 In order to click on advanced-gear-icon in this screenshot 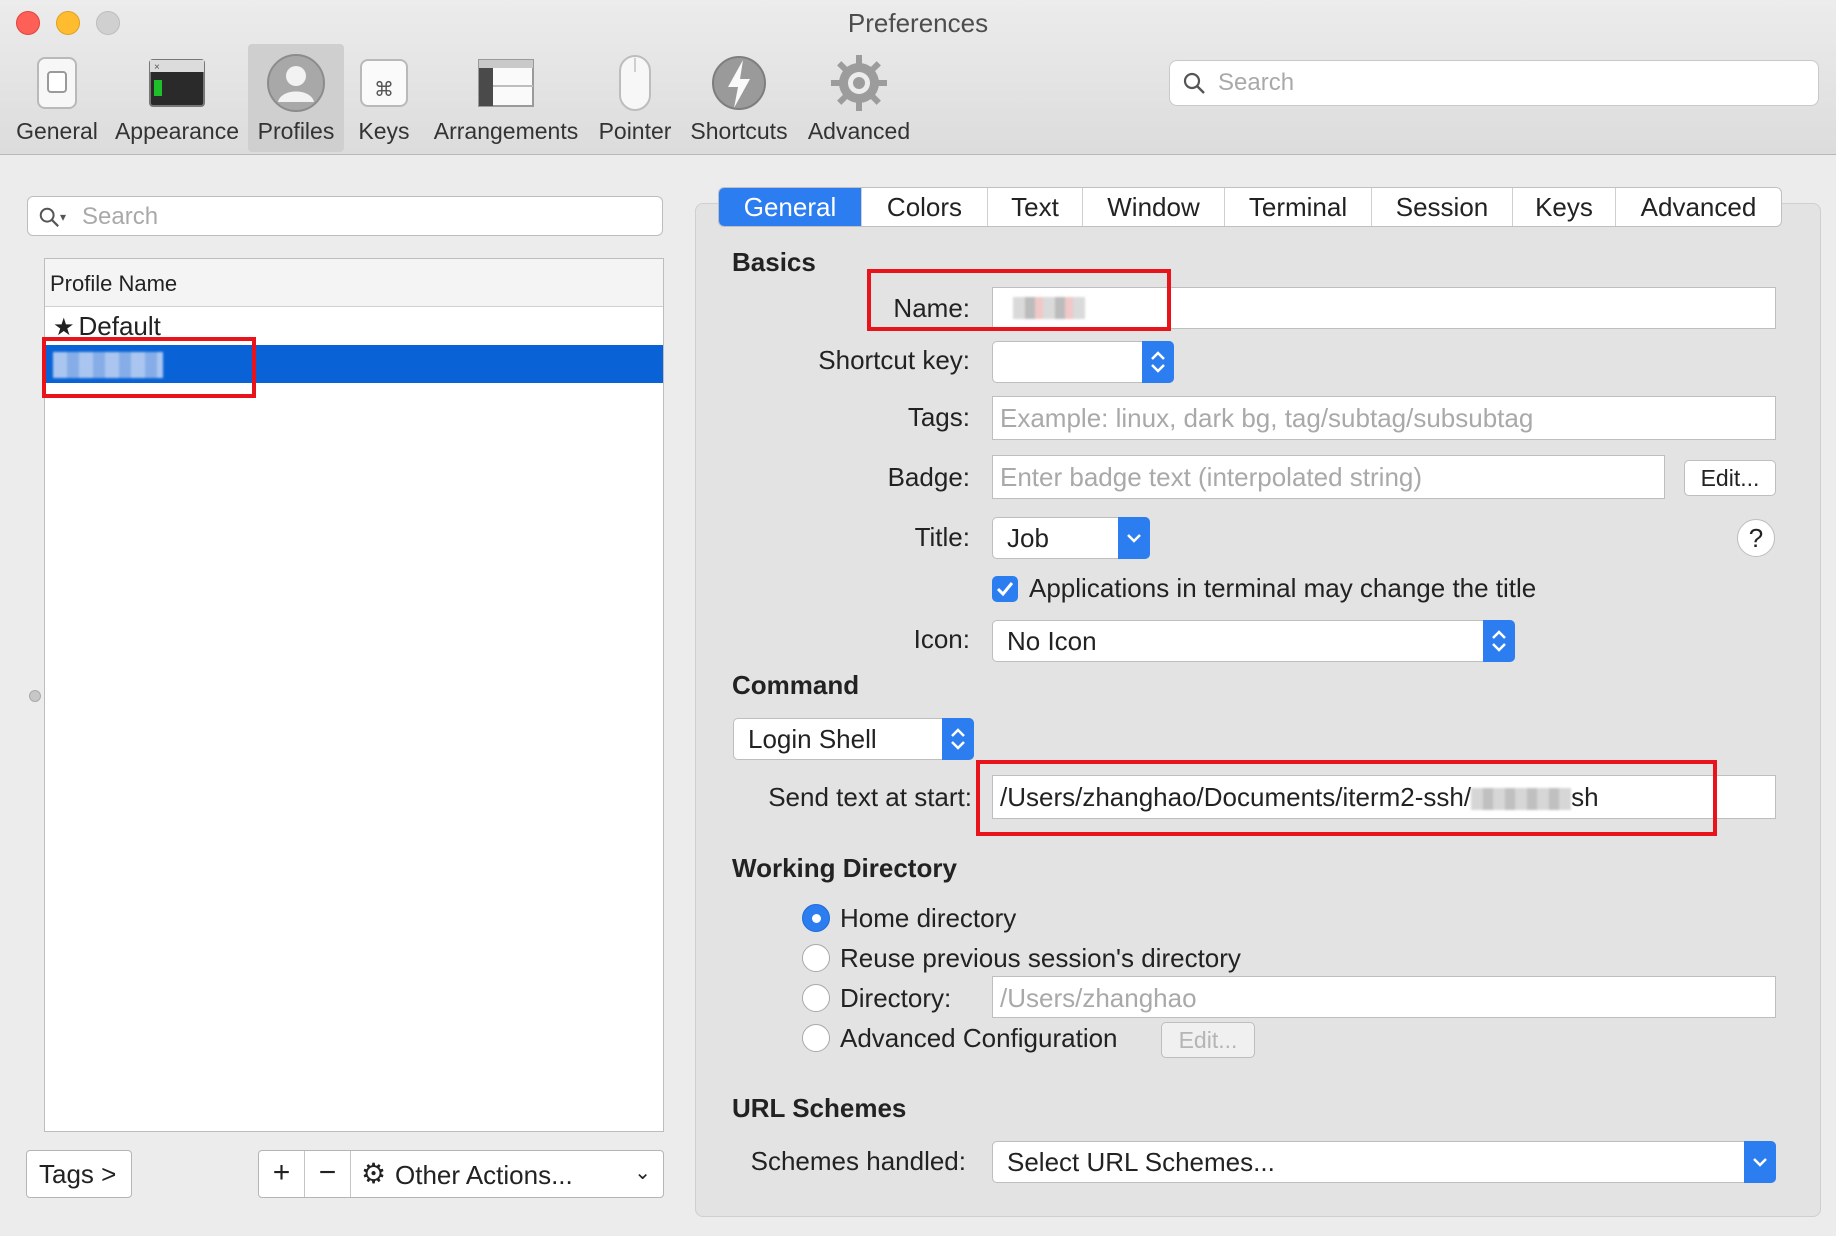, I will do `click(859, 83)`.